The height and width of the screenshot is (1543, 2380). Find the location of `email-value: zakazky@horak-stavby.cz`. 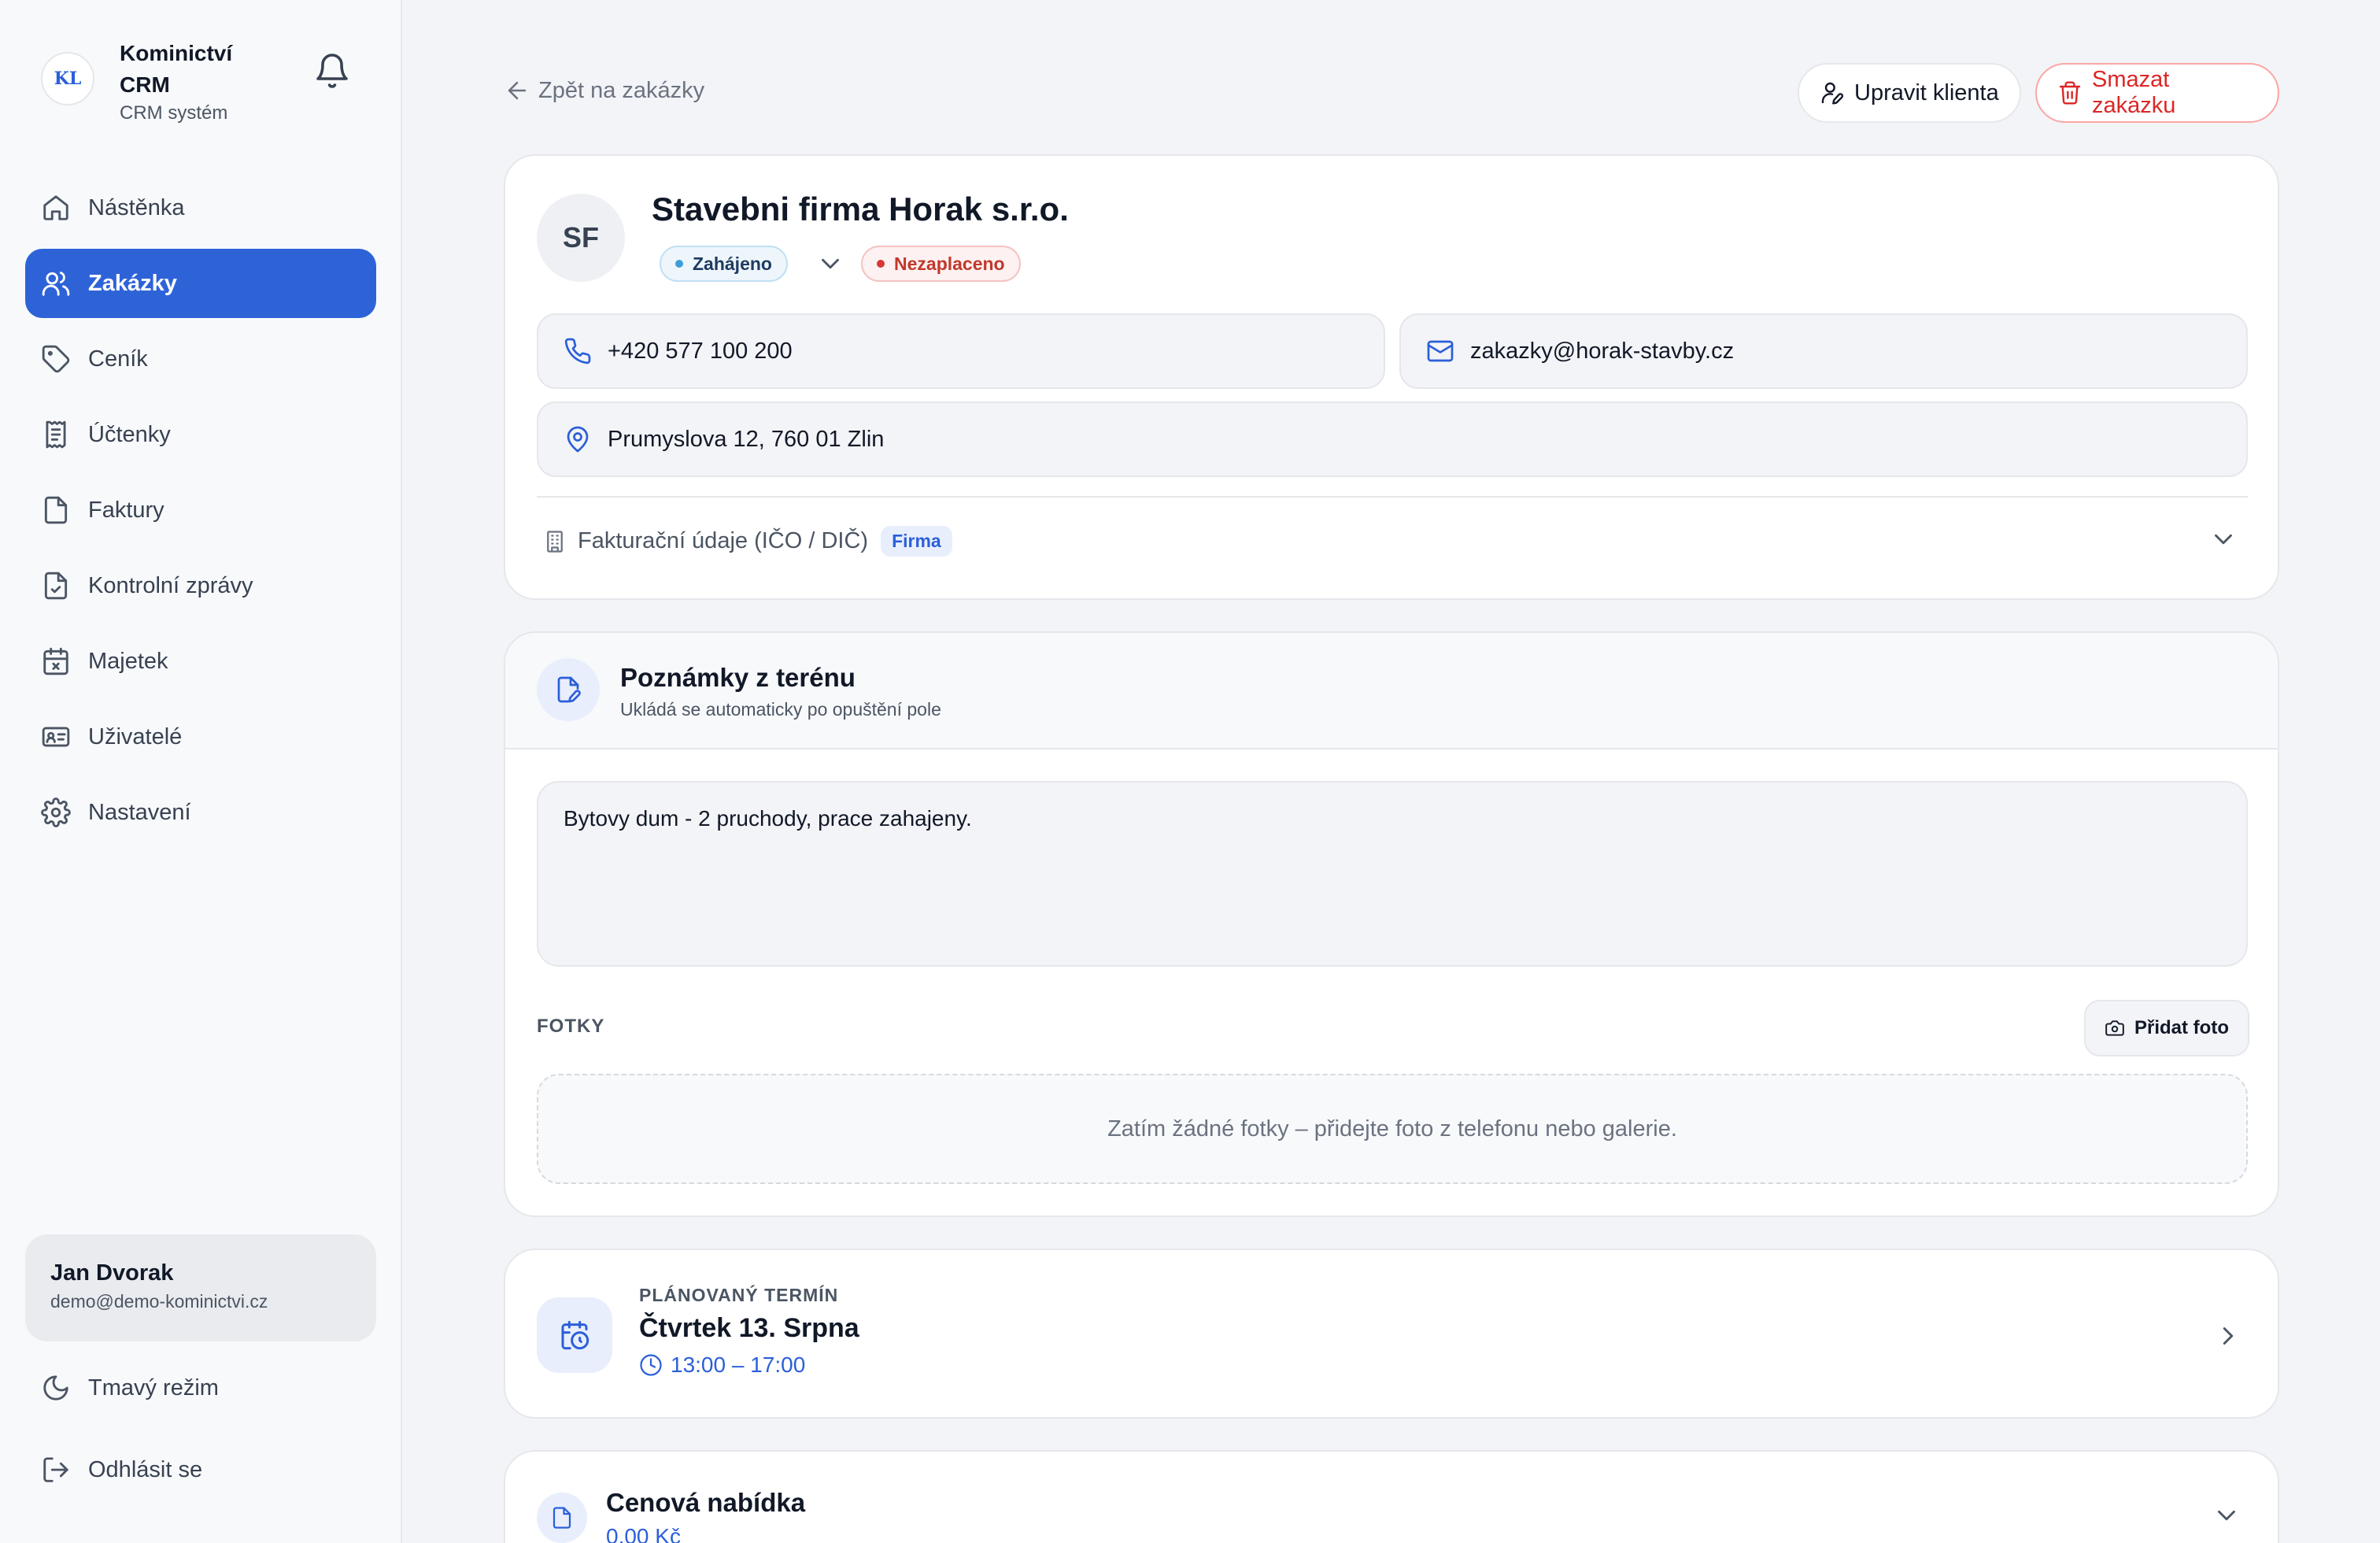

email-value: zakazky@horak-stavby.cz is located at coordinates (1602, 351).